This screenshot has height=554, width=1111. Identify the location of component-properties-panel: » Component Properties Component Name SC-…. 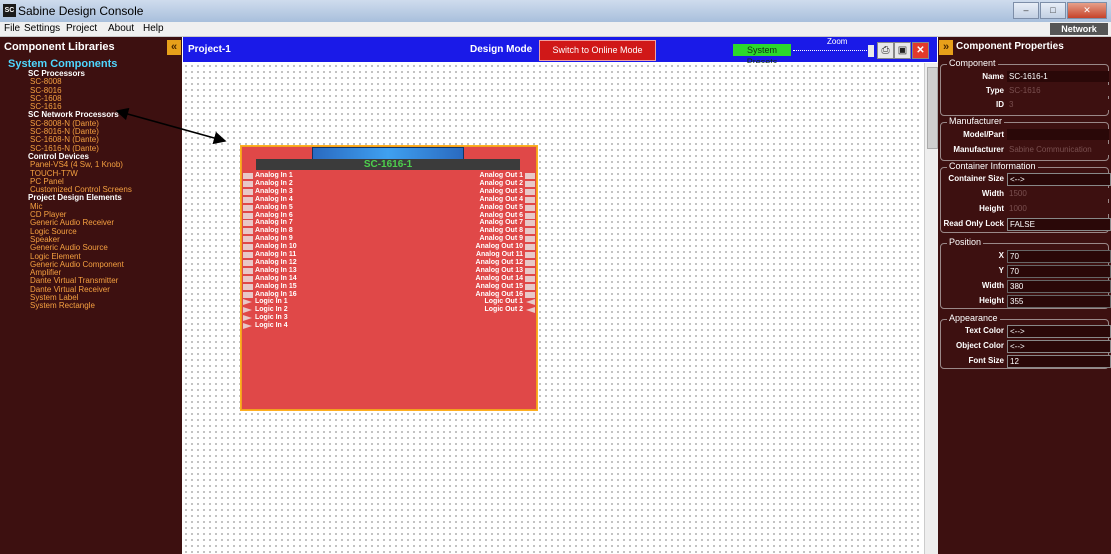
(1024, 295).